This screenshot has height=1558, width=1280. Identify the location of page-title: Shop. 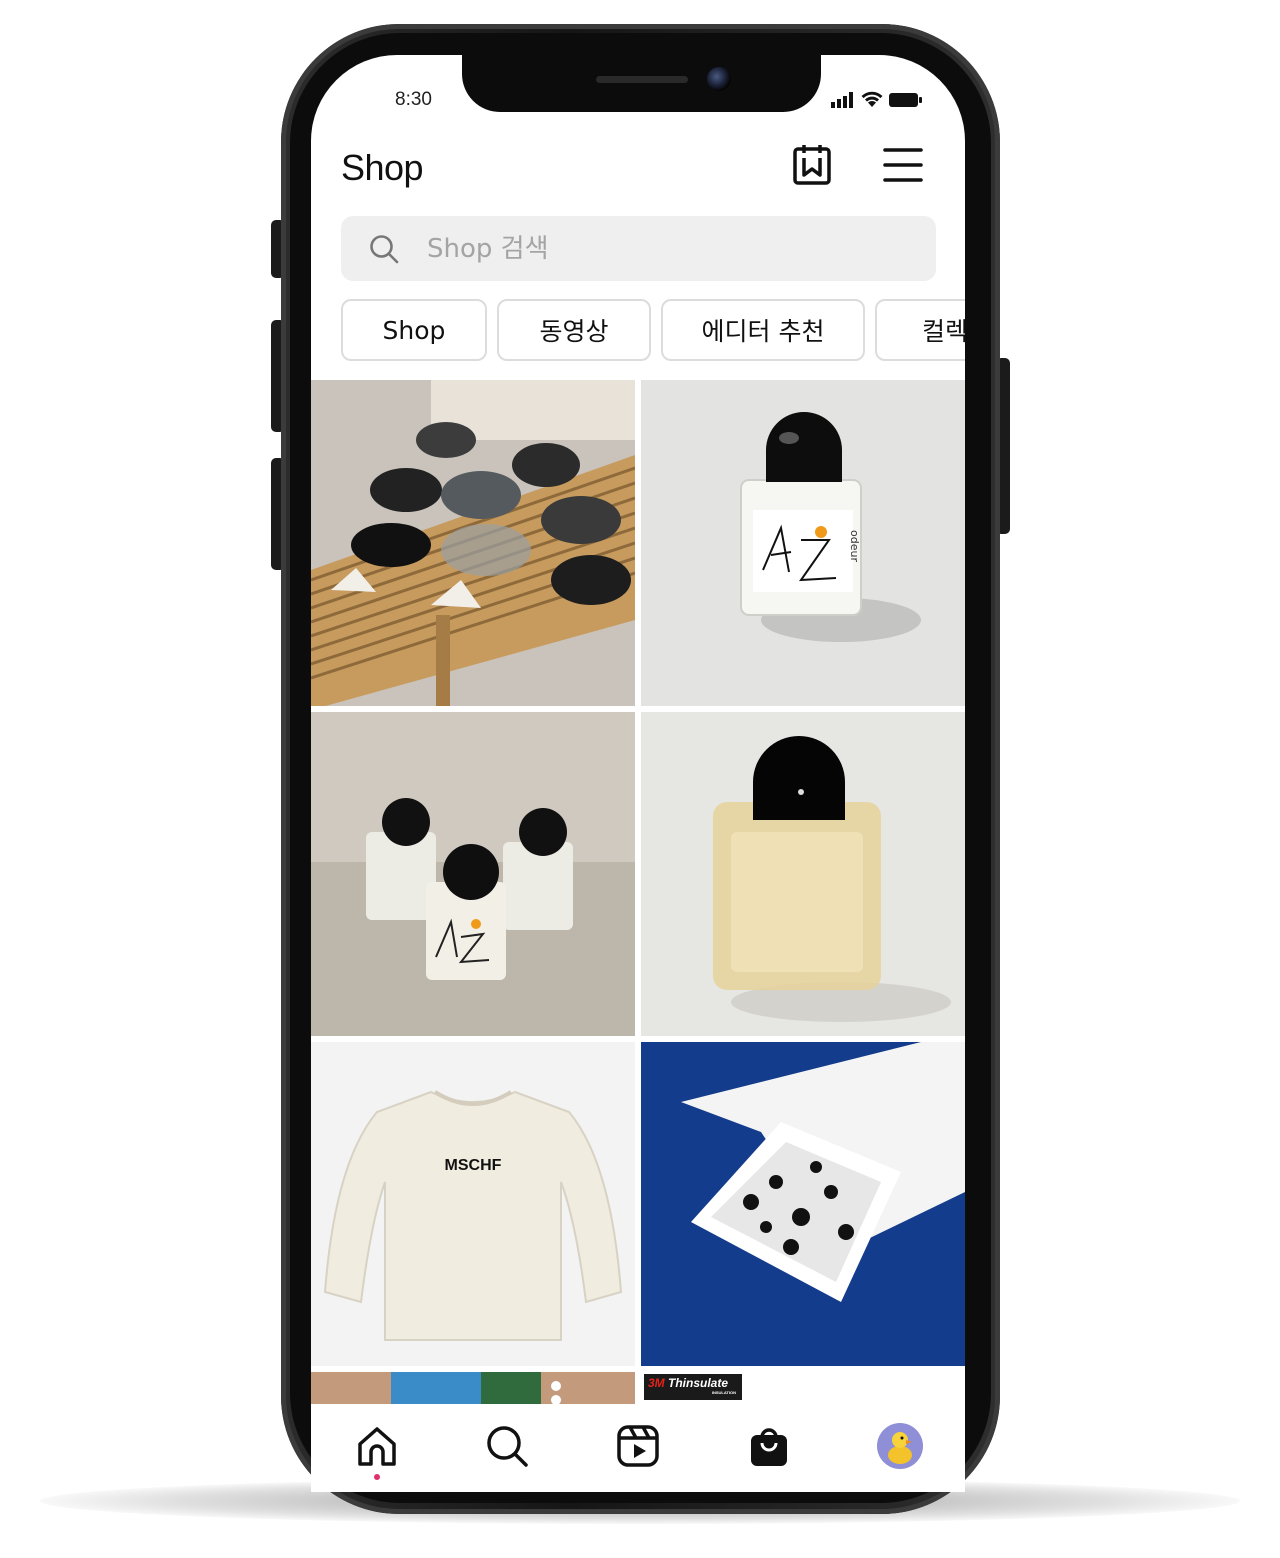
(382, 167).